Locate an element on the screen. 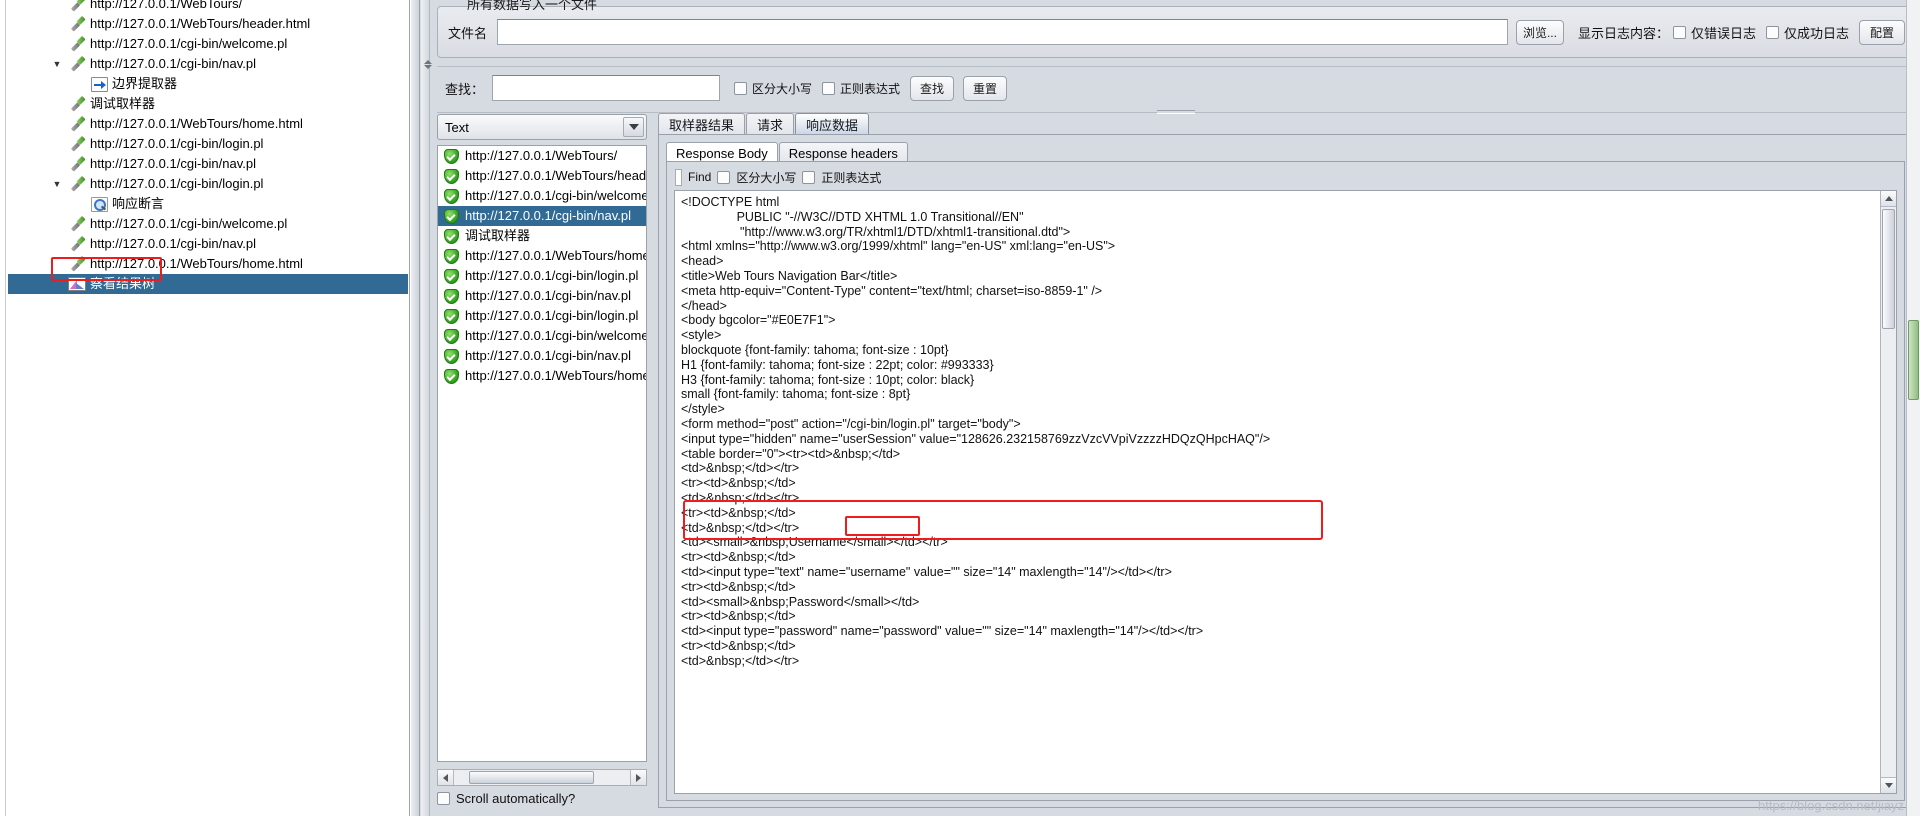 Image resolution: width=1920 pixels, height=816 pixels. search-regex-checkbox is located at coordinates (829, 88).